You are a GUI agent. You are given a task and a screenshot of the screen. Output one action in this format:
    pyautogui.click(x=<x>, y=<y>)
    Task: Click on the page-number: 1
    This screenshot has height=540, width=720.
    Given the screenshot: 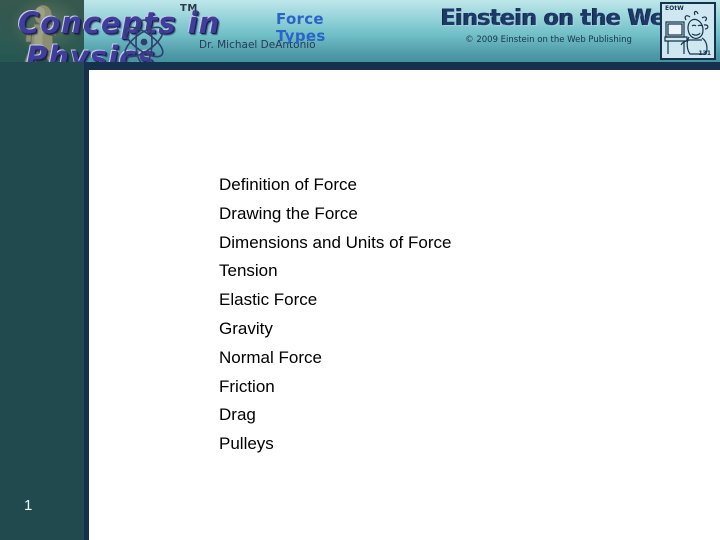 What is the action you would take?
    pyautogui.click(x=28, y=505)
    